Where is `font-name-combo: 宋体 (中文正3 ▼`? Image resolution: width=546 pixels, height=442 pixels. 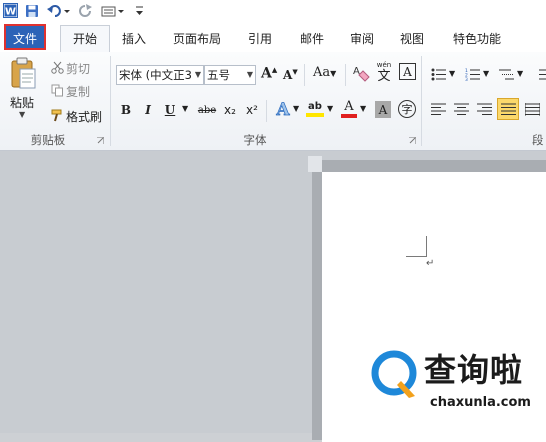
font-name-combo: 宋体 (中文正3 ▼ is located at coordinates (160, 75).